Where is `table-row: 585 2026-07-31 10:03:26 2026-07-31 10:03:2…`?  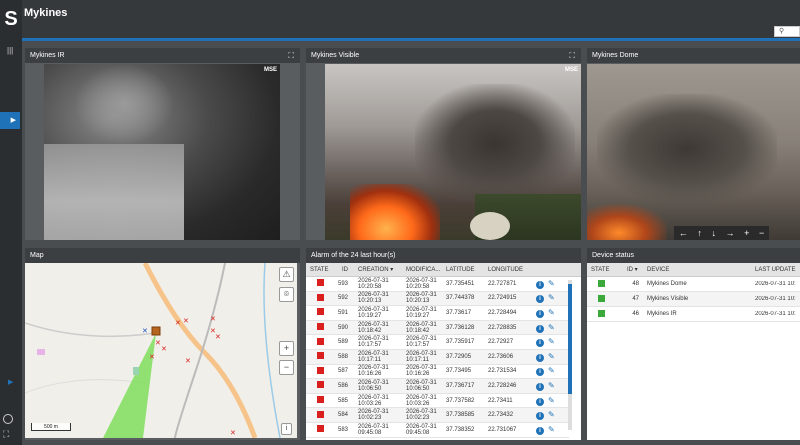
table-row: 585 2026-07-31 10:03:26 2026-07-31 10:03:2… is located at coordinates (437, 401).